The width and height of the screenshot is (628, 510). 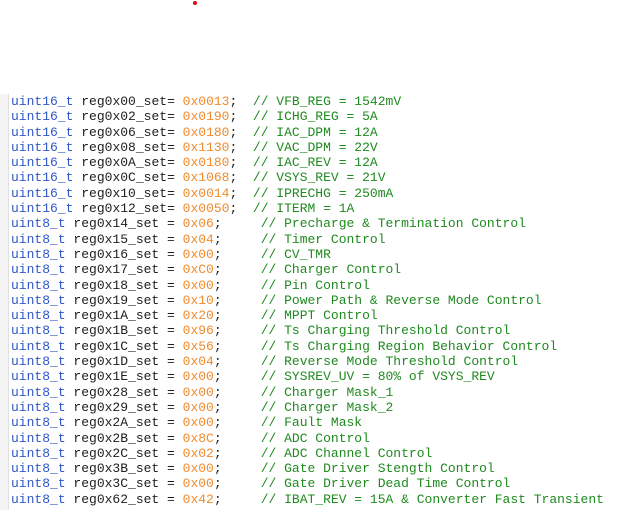 What do you see at coordinates (198, 300) in the screenshot?
I see `code-hex-value: 0x10` at bounding box center [198, 300].